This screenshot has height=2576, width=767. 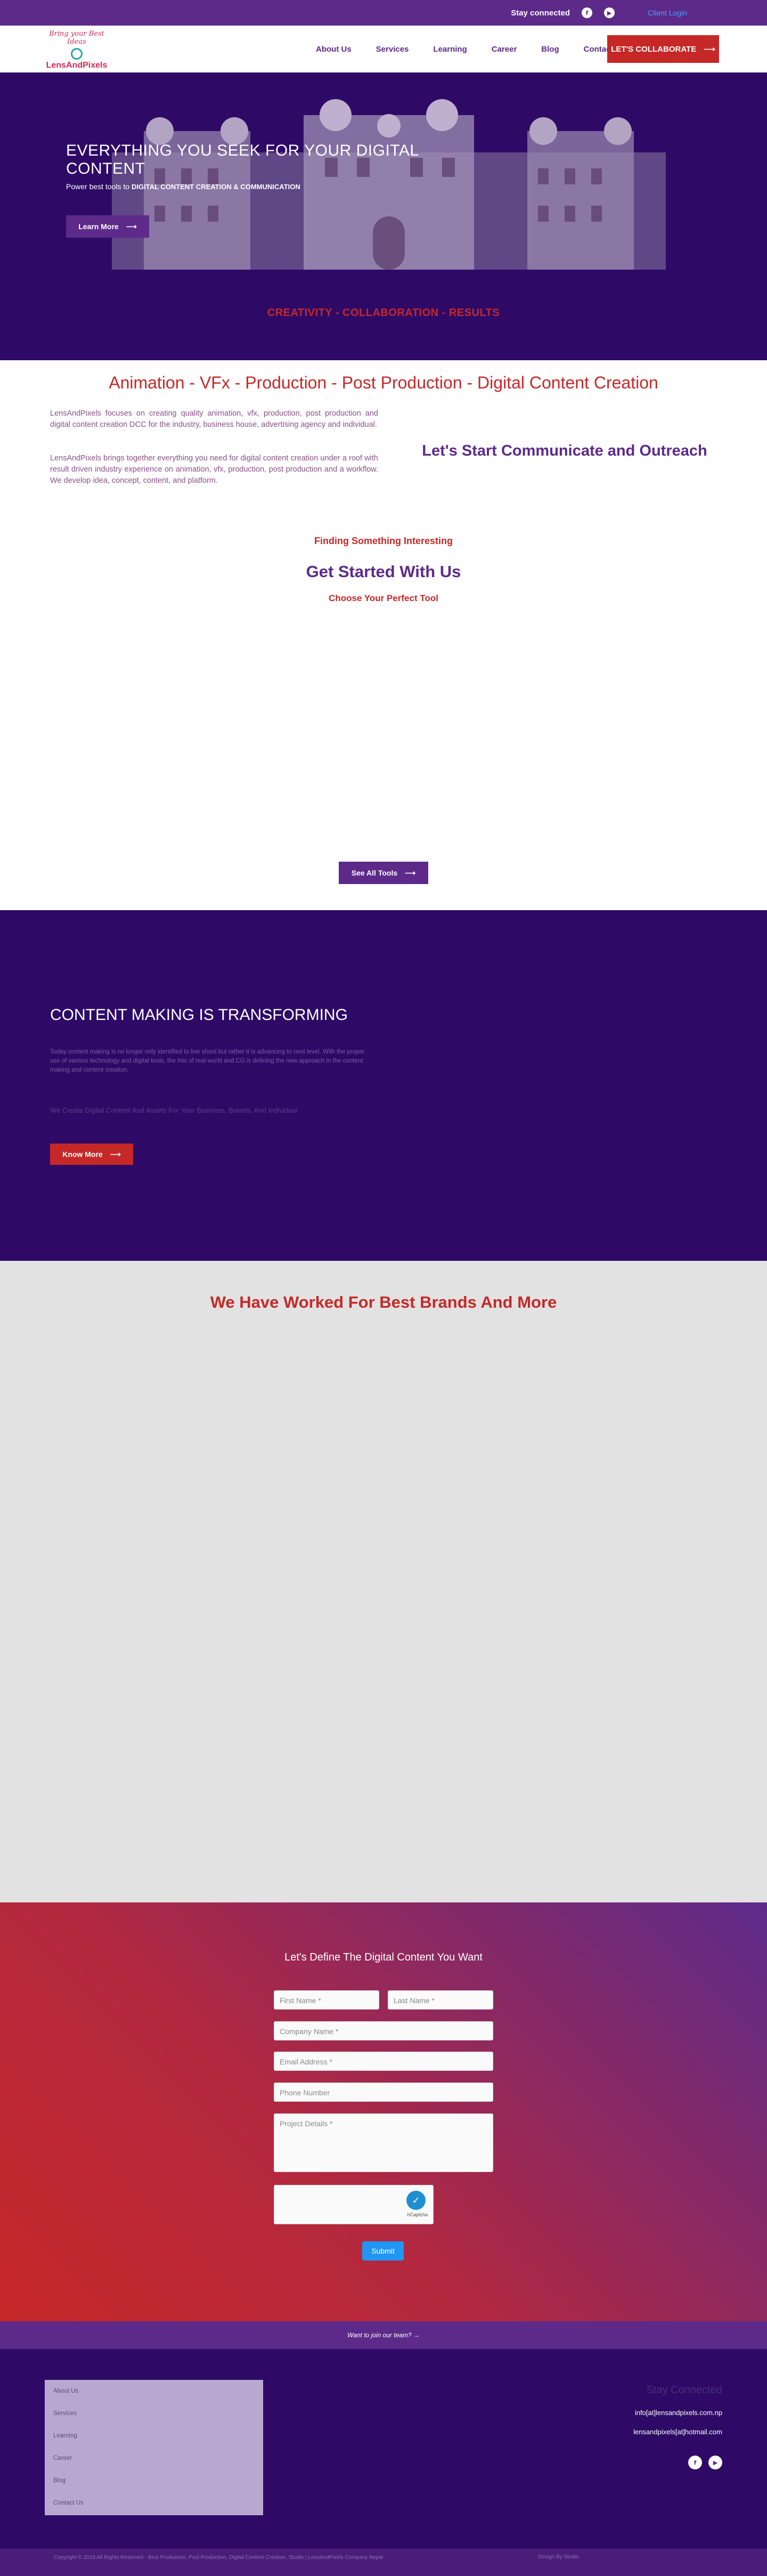 I want to click on tools-subtitle: Choose Your Perfect Tool, so click(x=383, y=598).